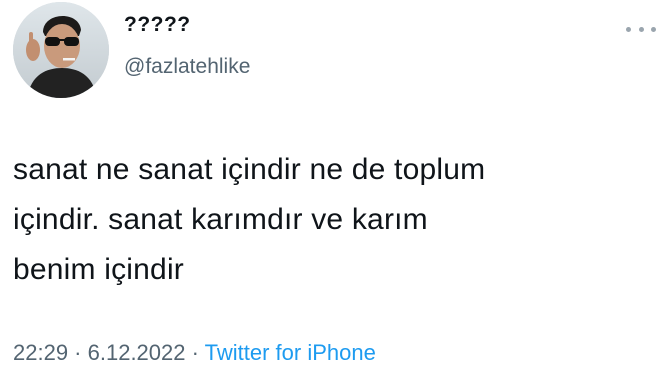  Describe the element at coordinates (187, 67) in the screenshot. I see `user-handle: @fazlatehlike` at that location.